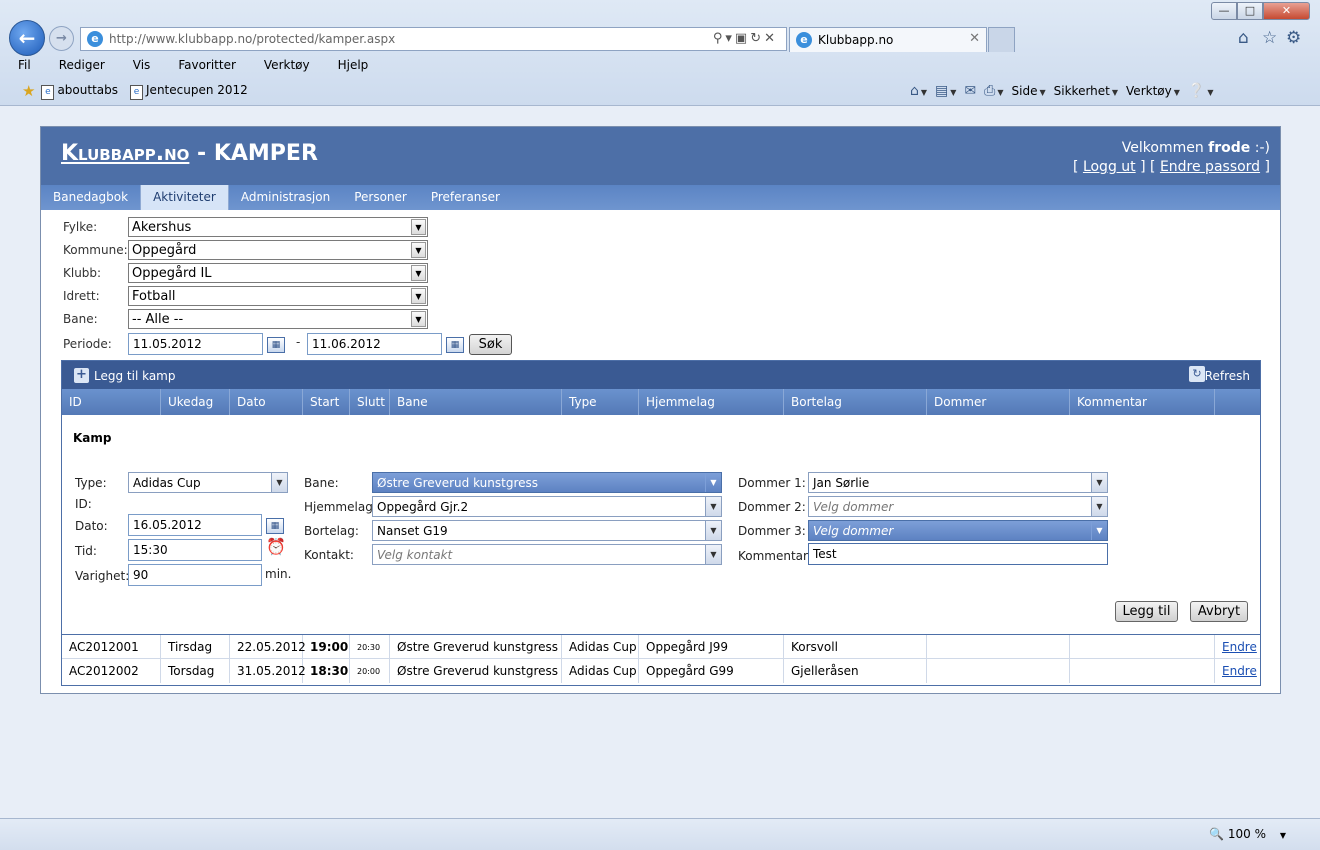 The image size is (1320, 850). I want to click on forward-button: →, so click(61, 38).